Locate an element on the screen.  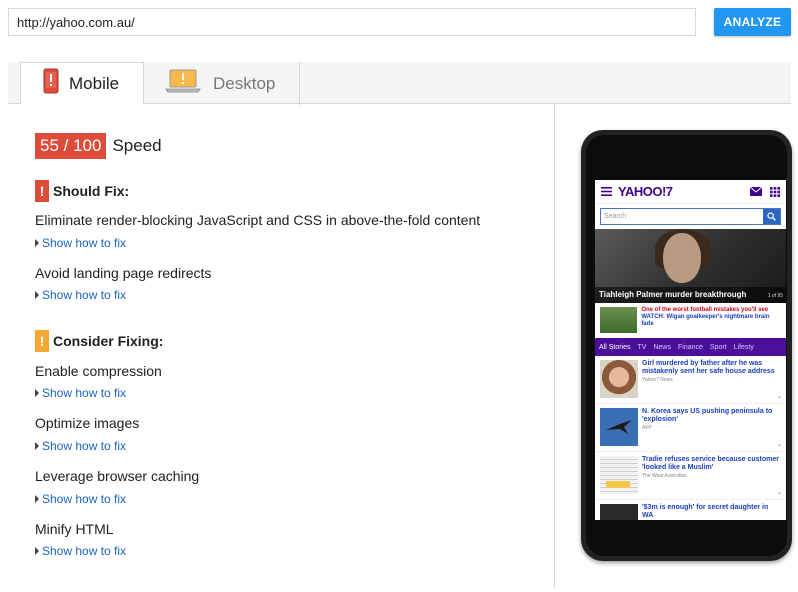
nav-item: All Stories is located at coordinates (615, 347).